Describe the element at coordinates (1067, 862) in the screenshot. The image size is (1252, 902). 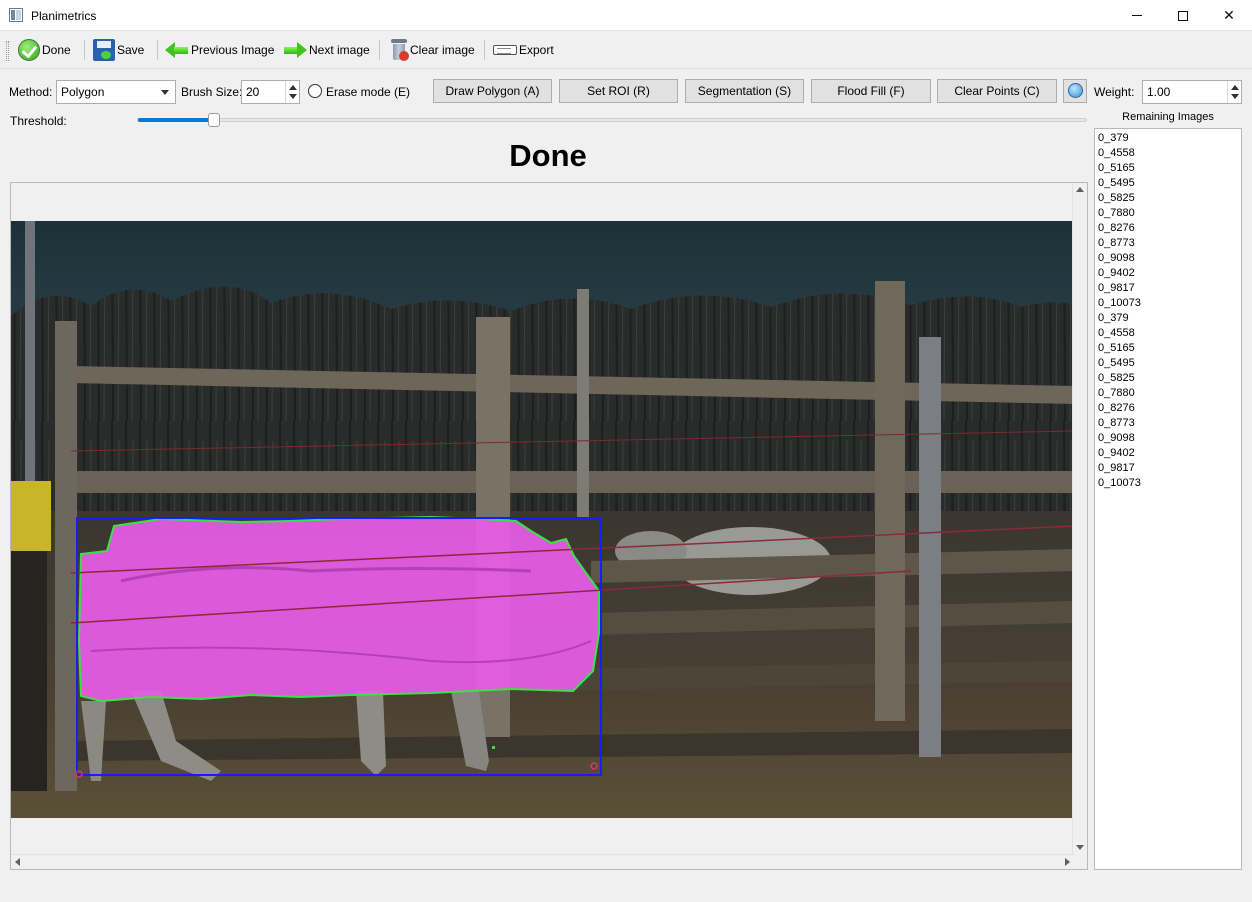
I see `scroll-right-icon` at that location.